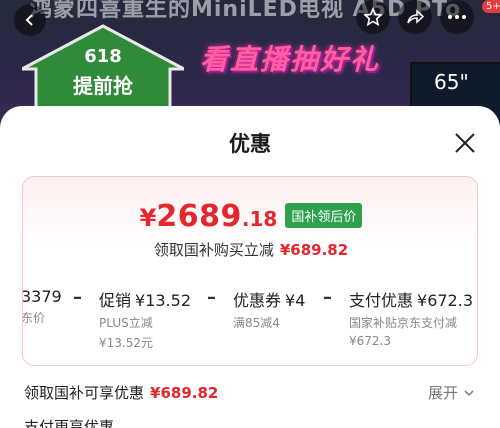 The image size is (500, 428). I want to click on gov-subsidy-label: 领取国补可享优惠, so click(84, 393).